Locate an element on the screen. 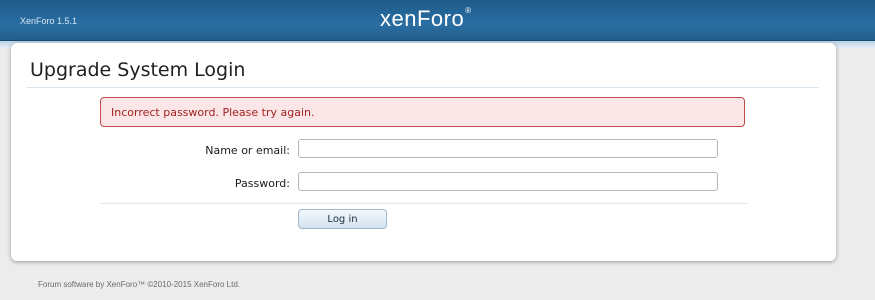  xenforo-logo: xenForo® is located at coordinates (426, 19).